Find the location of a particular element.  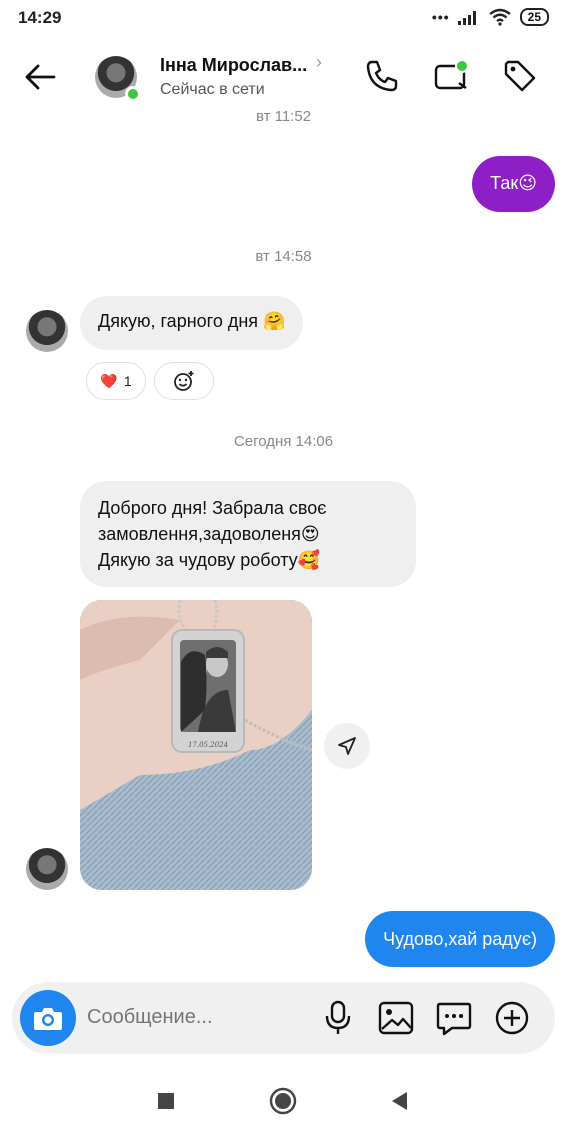

engraving-date: 17.05.2024 is located at coordinates (208, 745).